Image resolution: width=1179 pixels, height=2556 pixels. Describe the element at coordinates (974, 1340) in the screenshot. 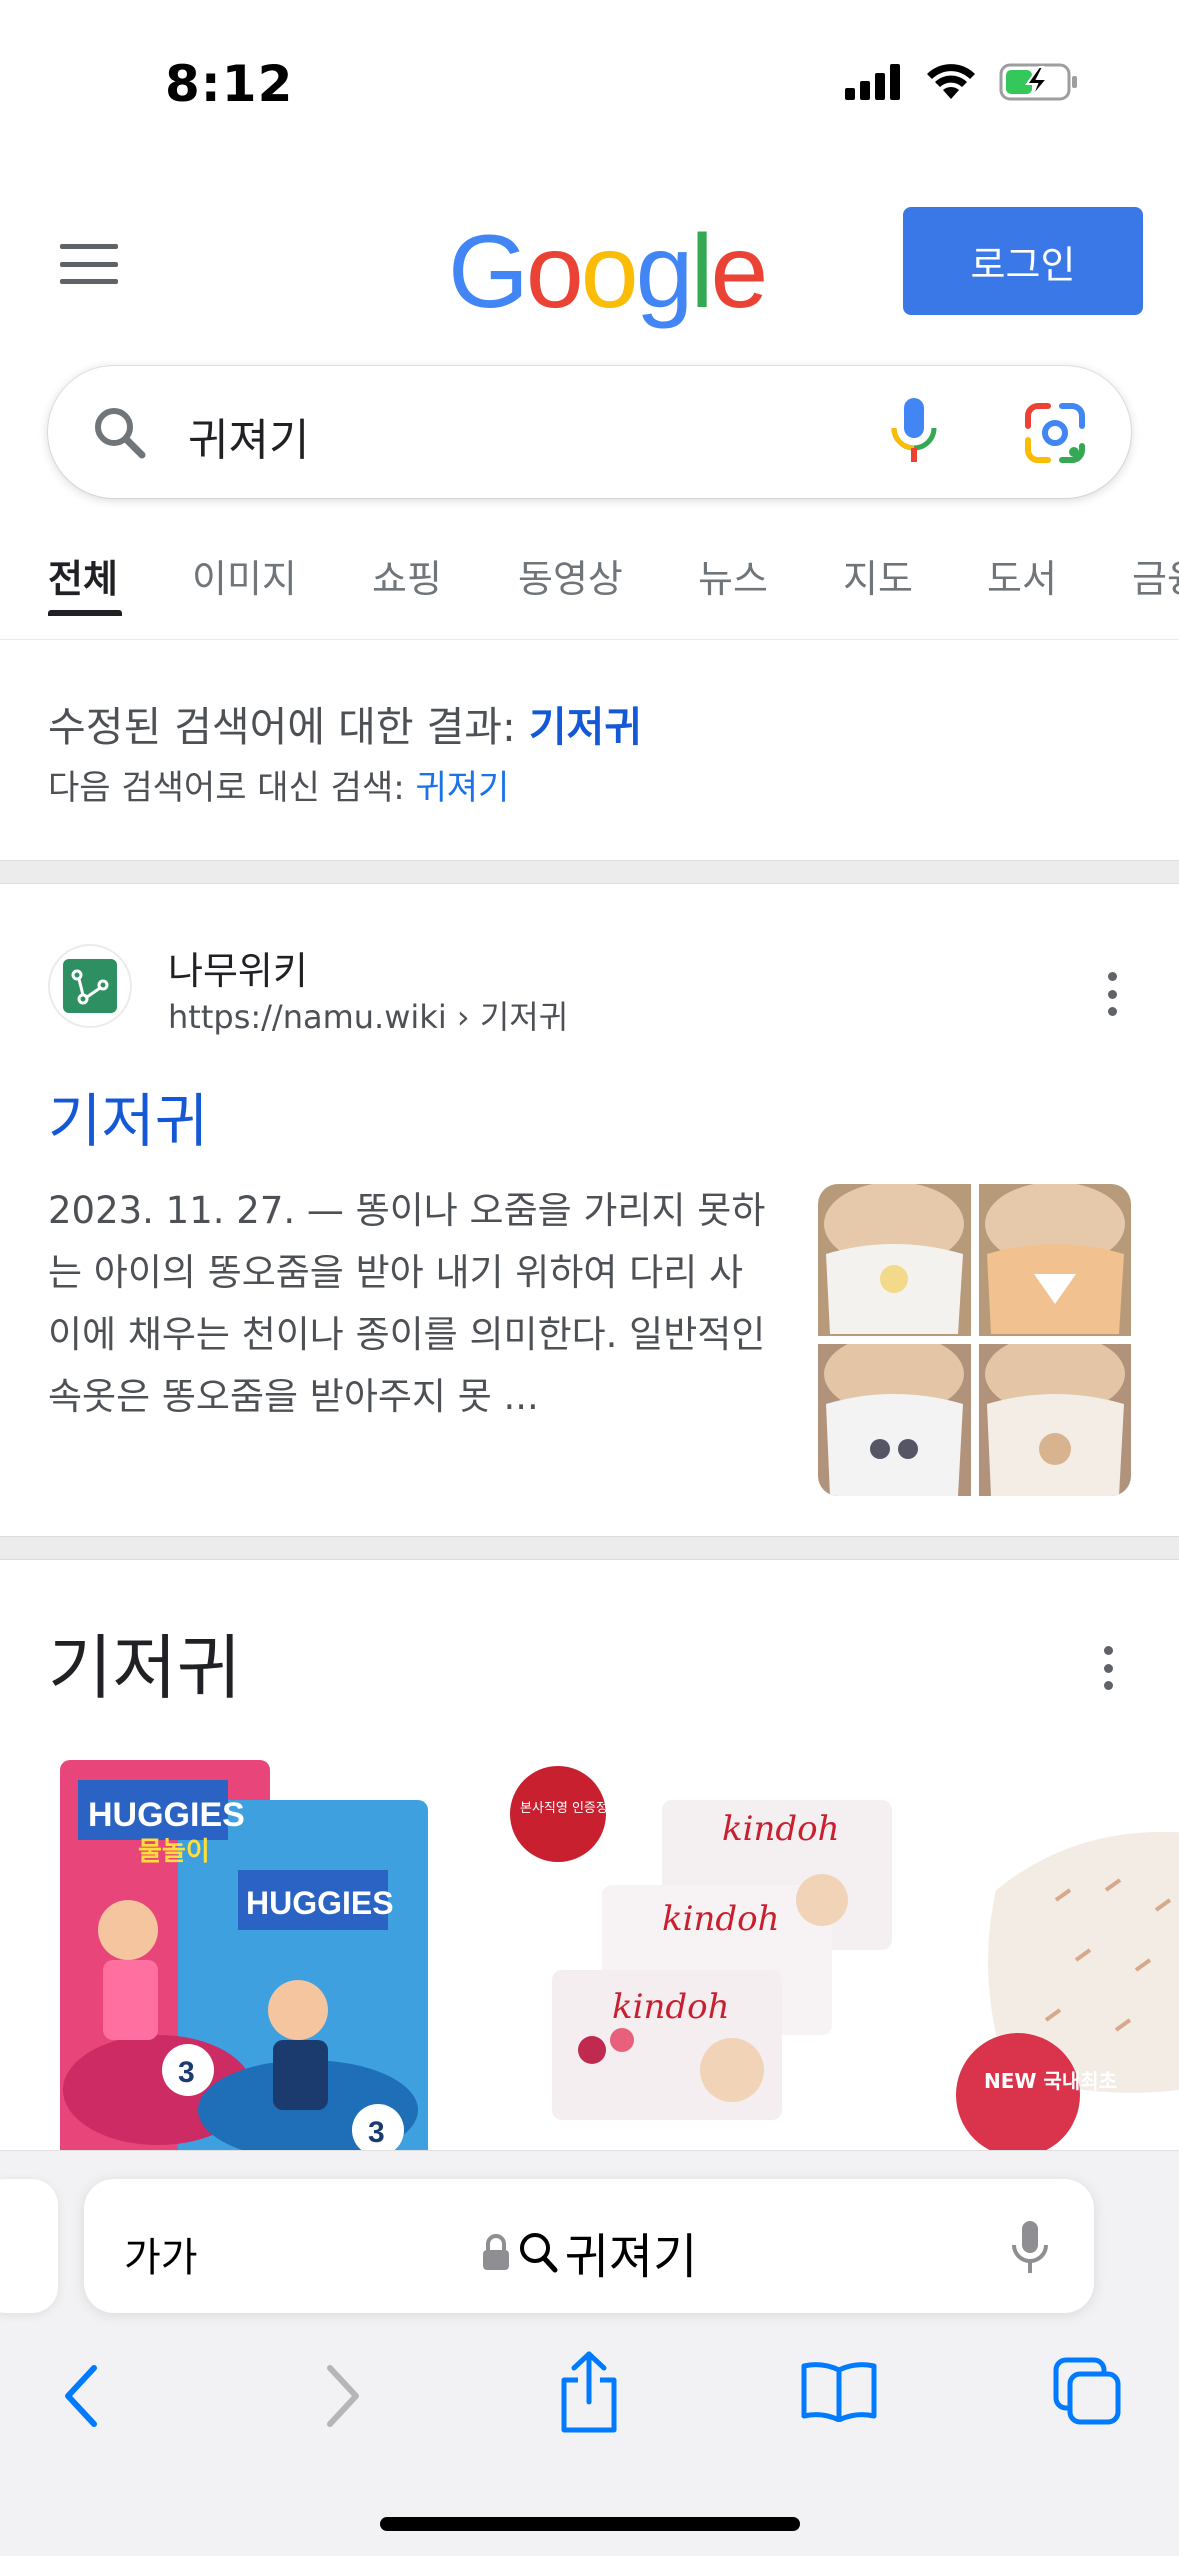

I see `result-thumbnail` at that location.